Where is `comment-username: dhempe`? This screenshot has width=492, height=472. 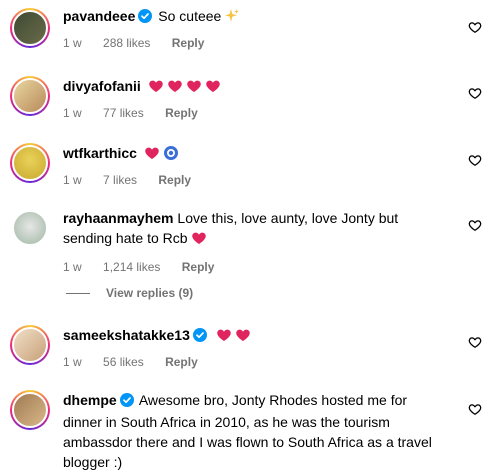 comment-username: dhempe is located at coordinates (90, 400).